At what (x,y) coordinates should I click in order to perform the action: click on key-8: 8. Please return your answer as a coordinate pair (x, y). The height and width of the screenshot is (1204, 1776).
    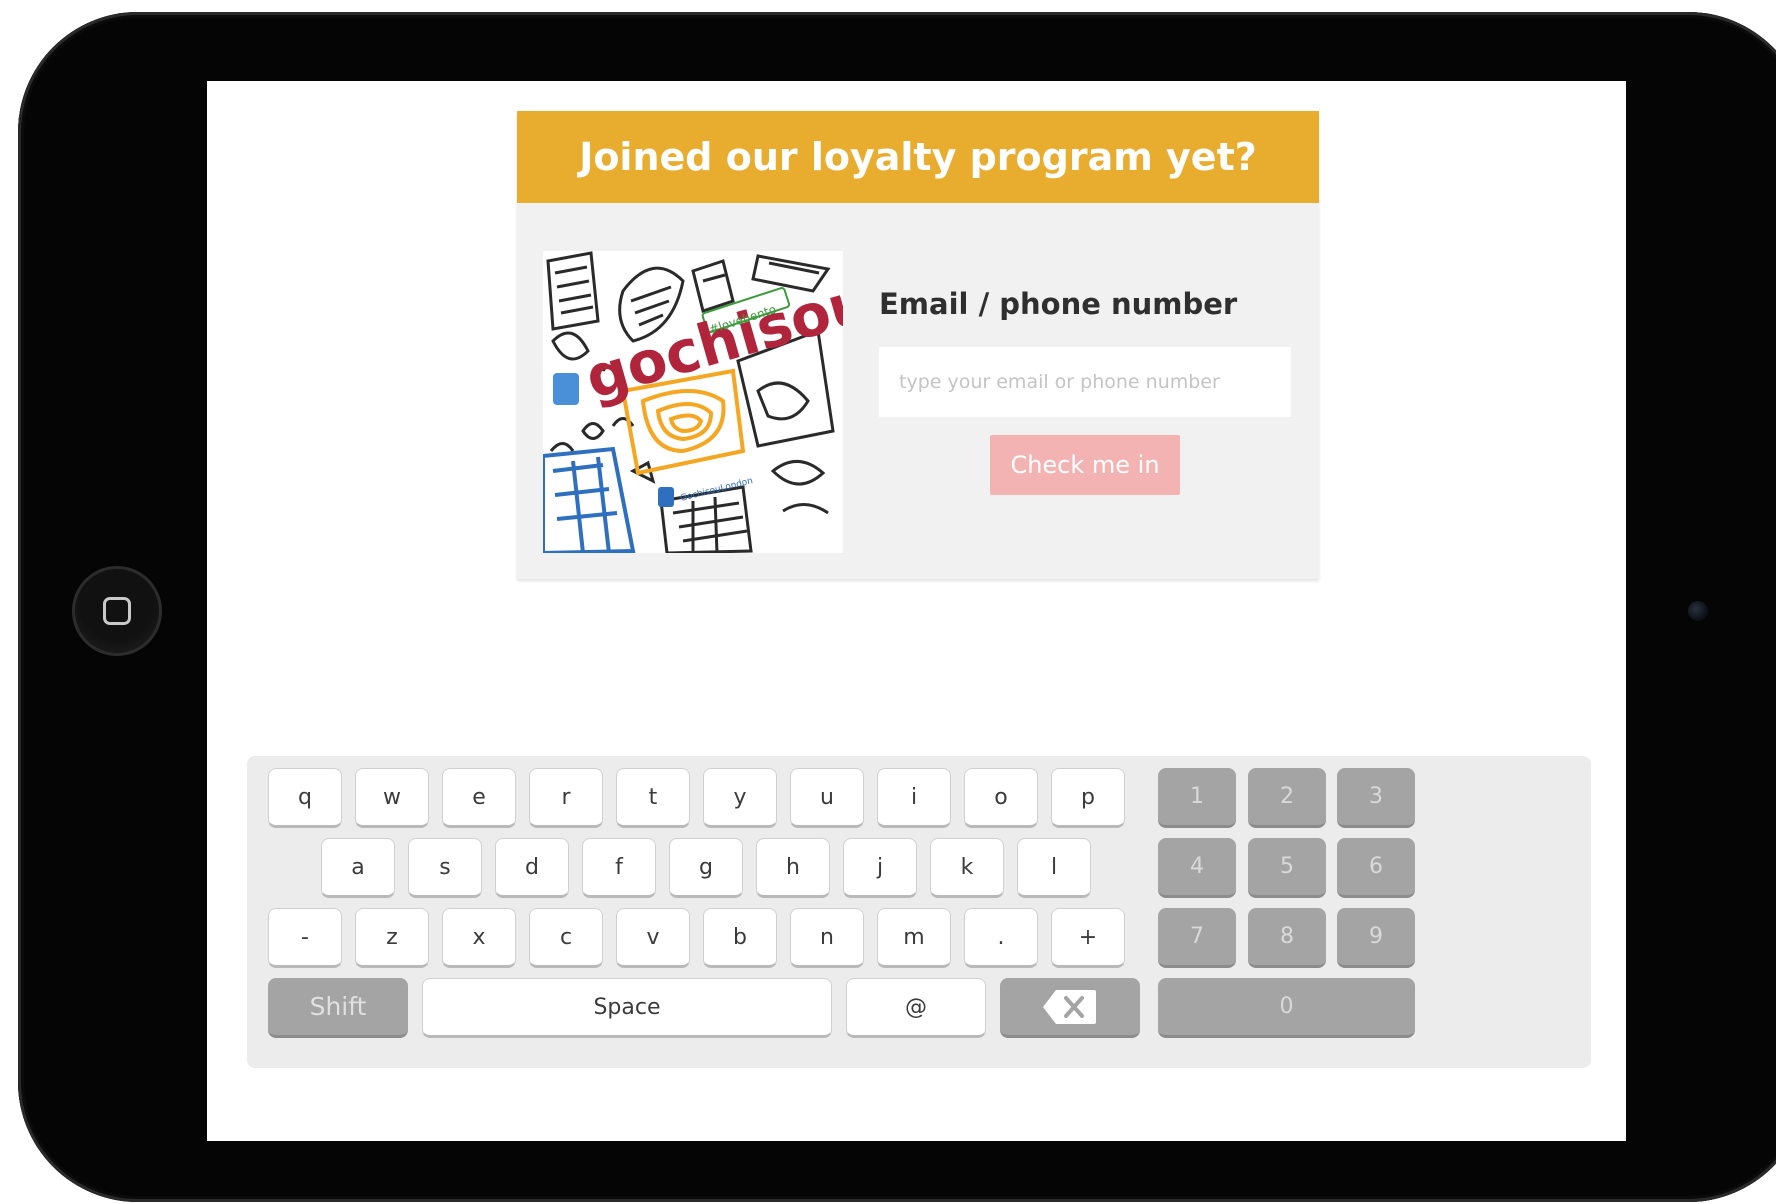
    Looking at the image, I should click on (1287, 938).